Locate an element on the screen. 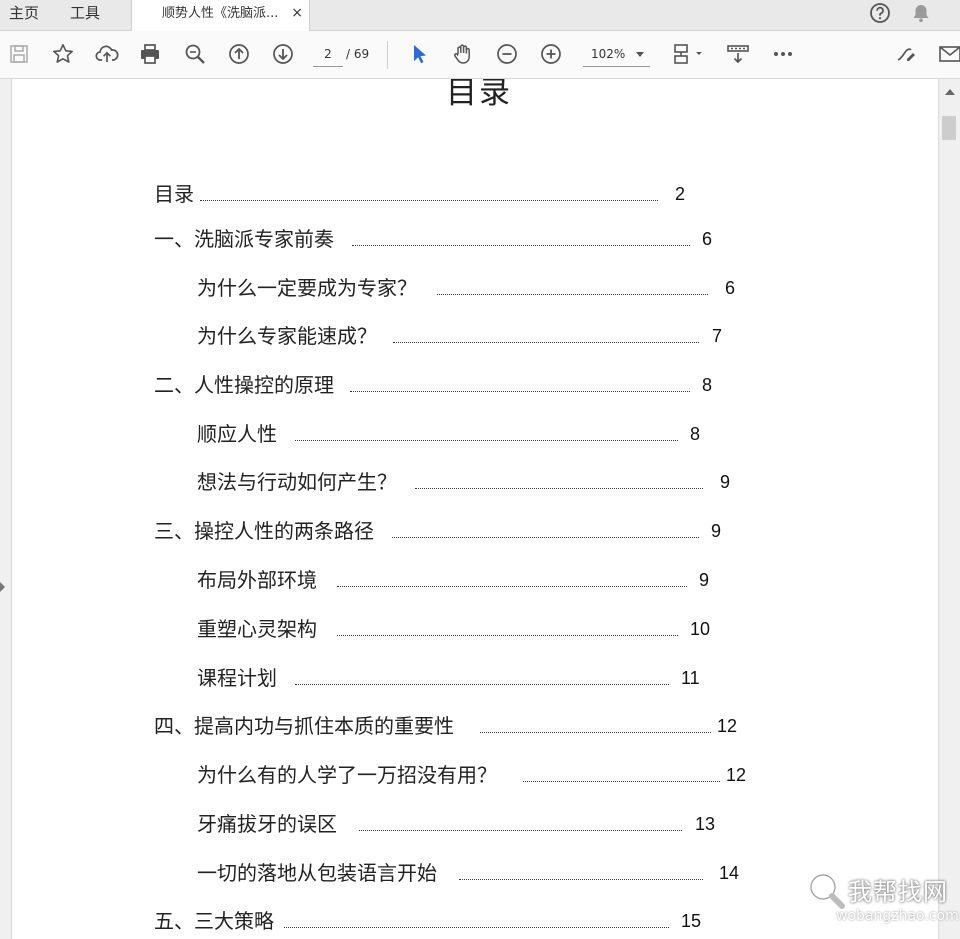 The width and height of the screenshot is (960, 939). toc-entry: 五、三大策略 15 is located at coordinates (464, 921).